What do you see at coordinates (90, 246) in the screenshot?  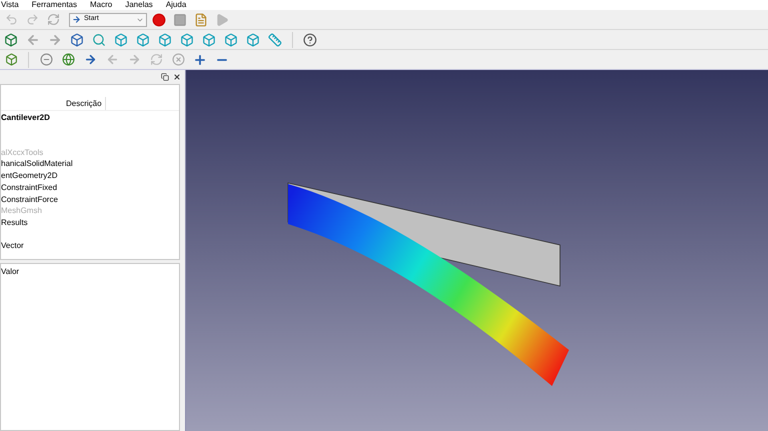 I see `tree-item: Vector` at bounding box center [90, 246].